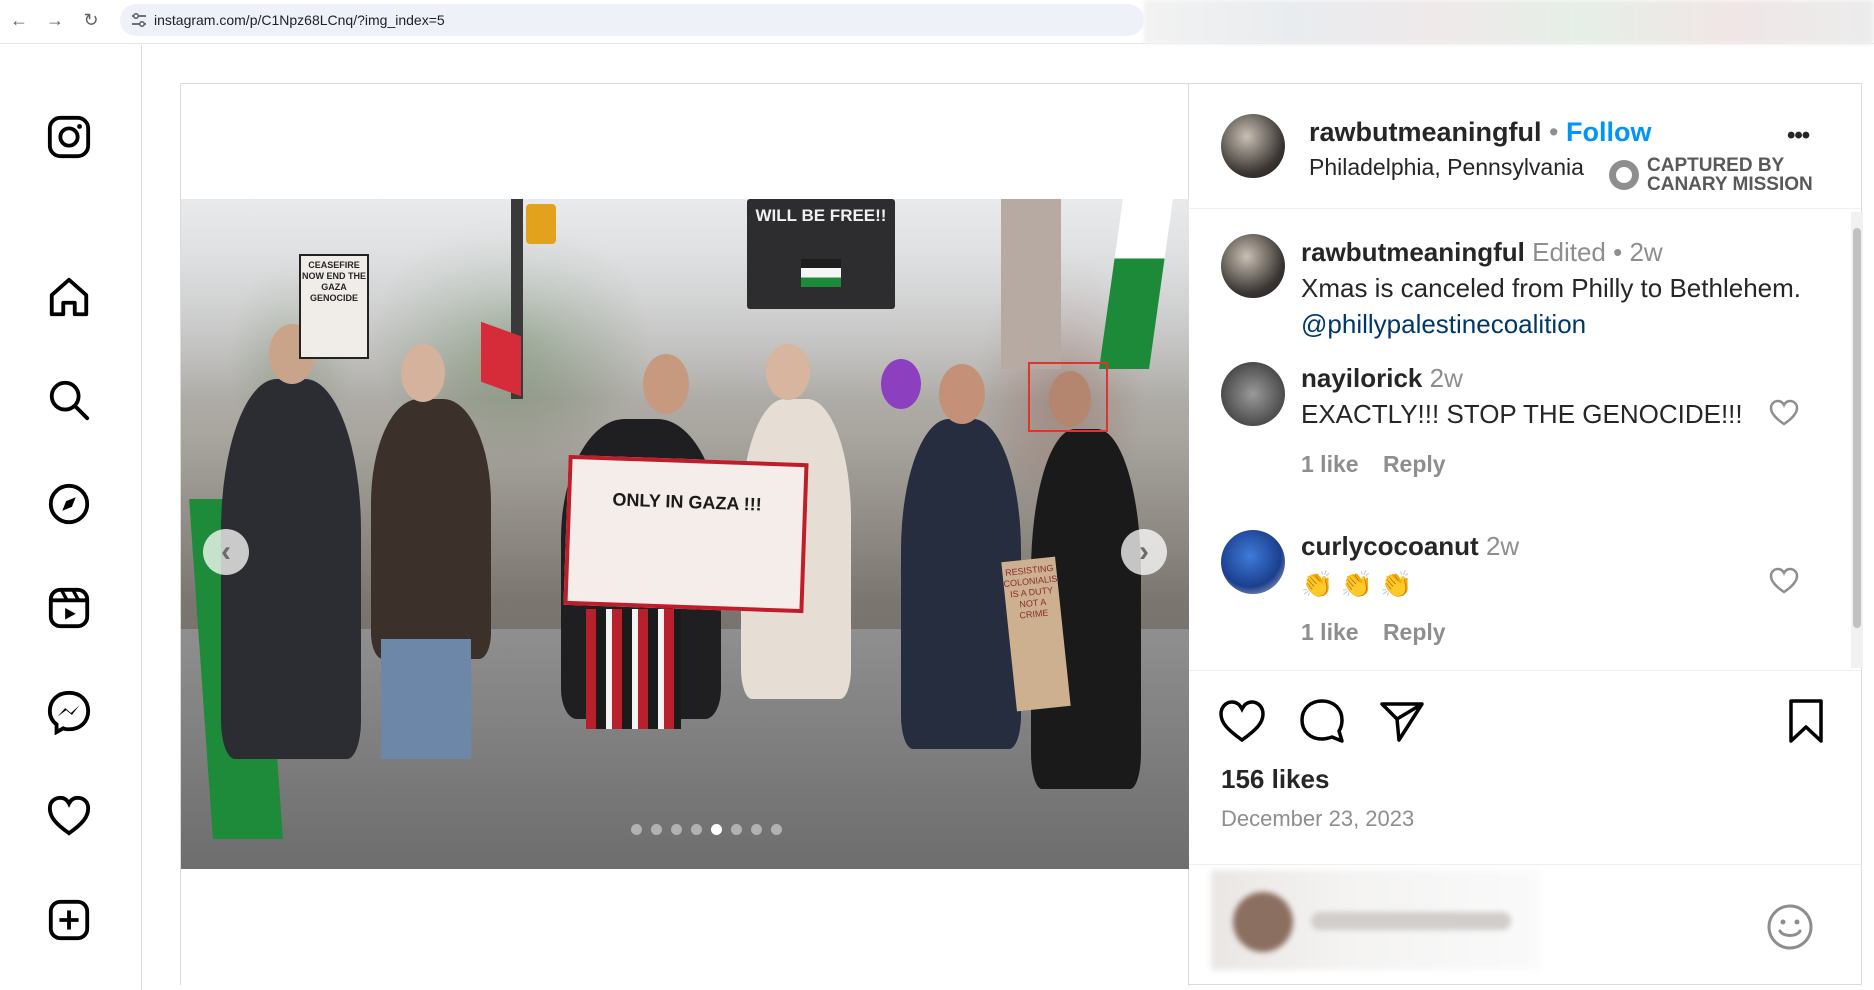 The image size is (1874, 990). I want to click on reels-icon, so click(69, 608).